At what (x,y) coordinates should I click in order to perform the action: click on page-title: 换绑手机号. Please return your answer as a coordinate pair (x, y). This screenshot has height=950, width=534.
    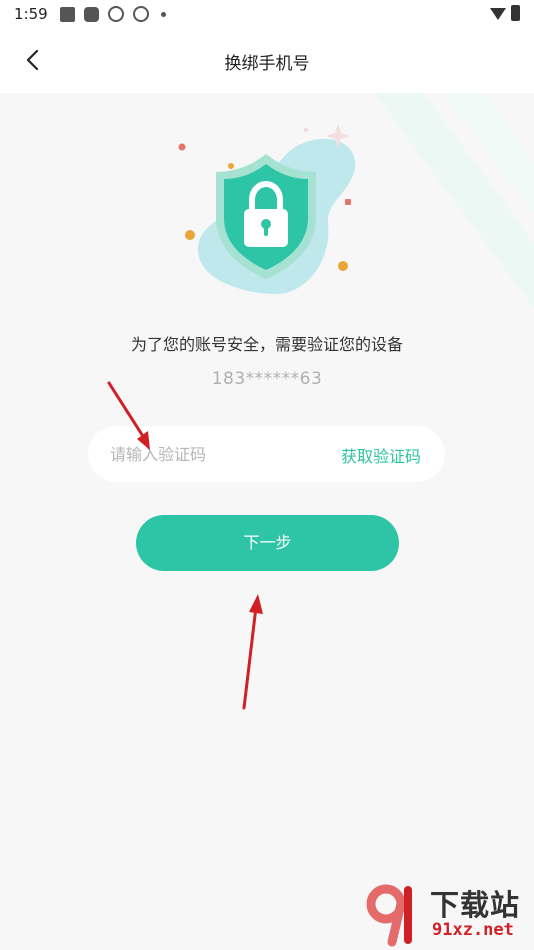
    Looking at the image, I should click on (267, 64).